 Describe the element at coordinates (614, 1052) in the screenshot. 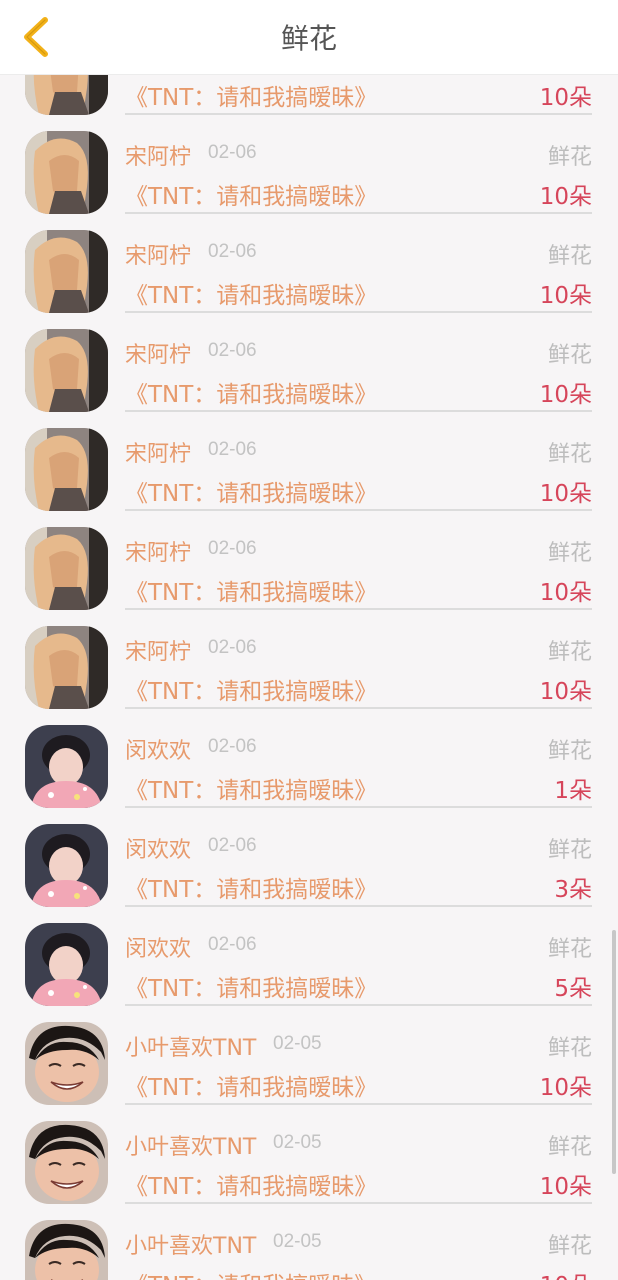

I see `scrollbar` at that location.